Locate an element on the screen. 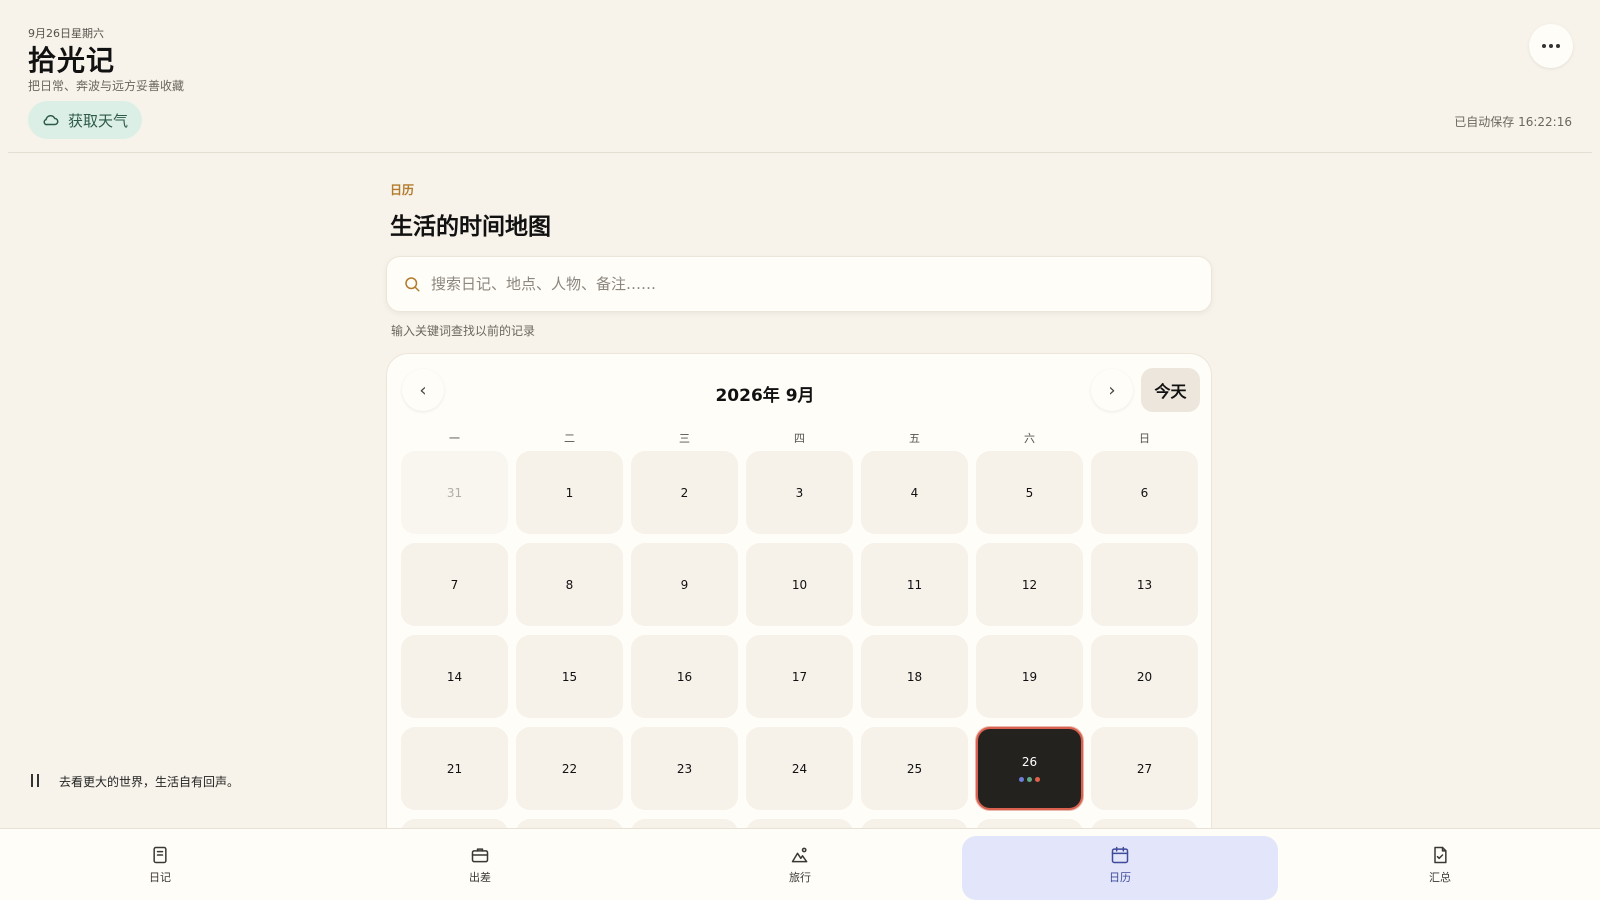  journal-icon is located at coordinates (160, 854).